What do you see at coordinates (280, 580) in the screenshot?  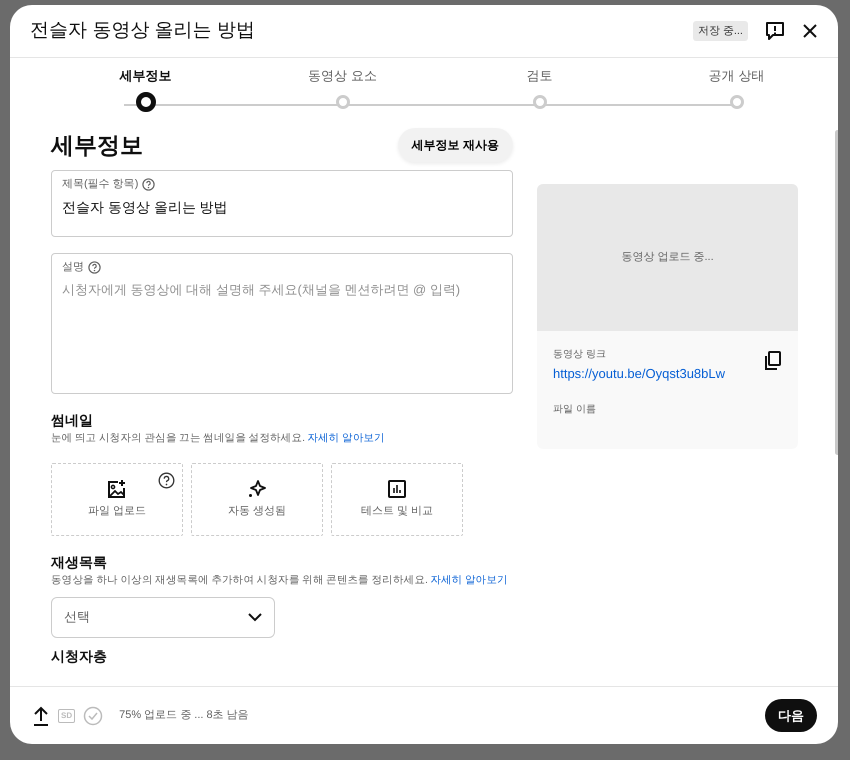 I see `section-description: 동영상을 하나 이상의 재생목록에 추가하여 시청자를 위해 콘텐츠를 정리하세요. 자세히 알아보기` at bounding box center [280, 580].